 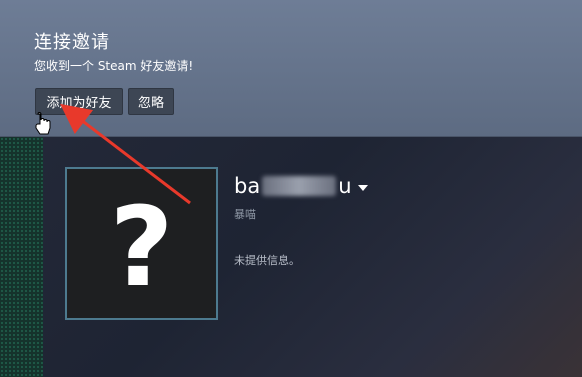 What do you see at coordinates (245, 214) in the screenshot?
I see `profile-subtitle: 暴喵` at bounding box center [245, 214].